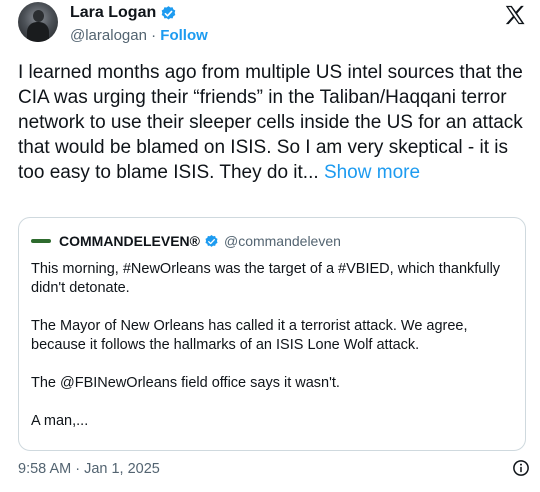 This screenshot has width=540, height=492. I want to click on author-handle: @laralogan, so click(108, 35).